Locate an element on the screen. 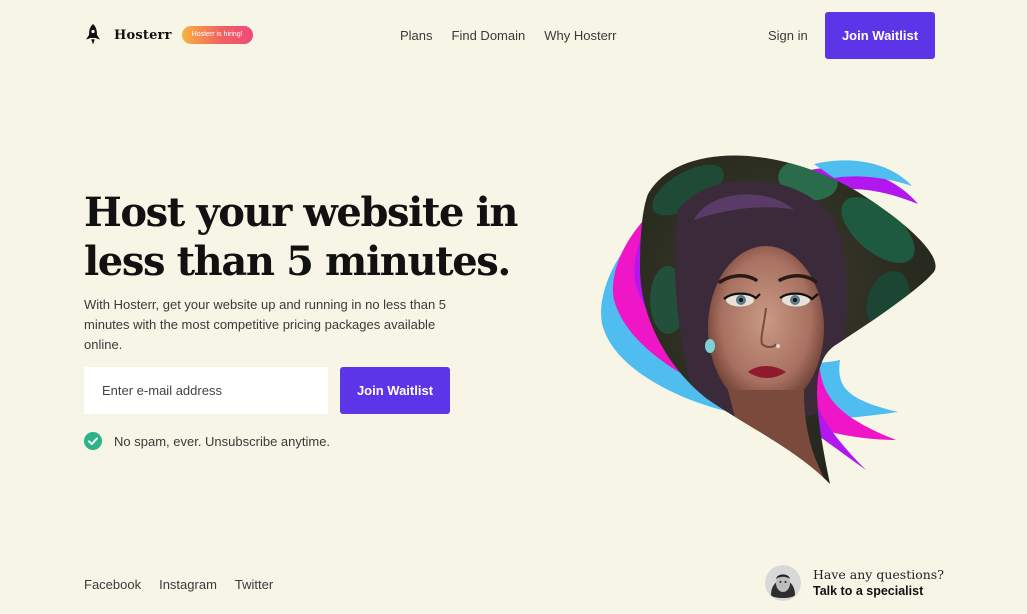 The image size is (1027, 614). main-nav: Plans Find Domain Why Hosterr is located at coordinates (508, 35).